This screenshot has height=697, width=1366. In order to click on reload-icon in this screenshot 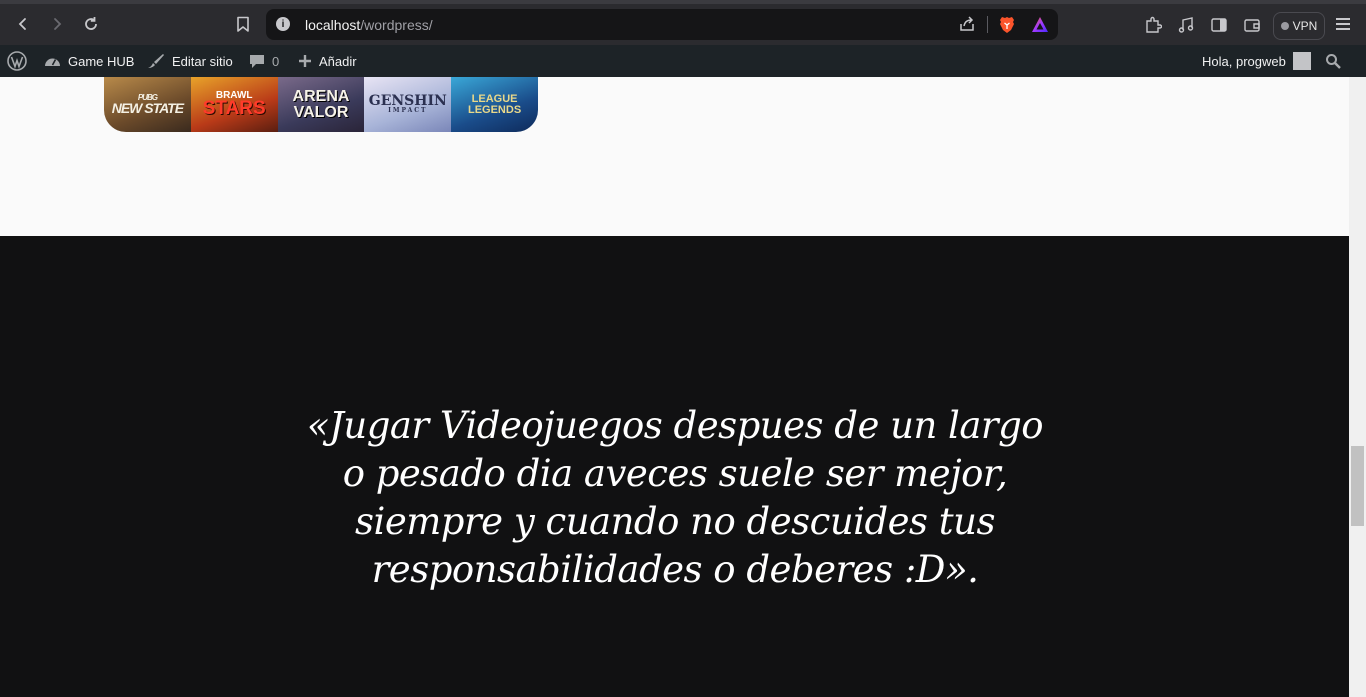, I will do `click(91, 23)`.